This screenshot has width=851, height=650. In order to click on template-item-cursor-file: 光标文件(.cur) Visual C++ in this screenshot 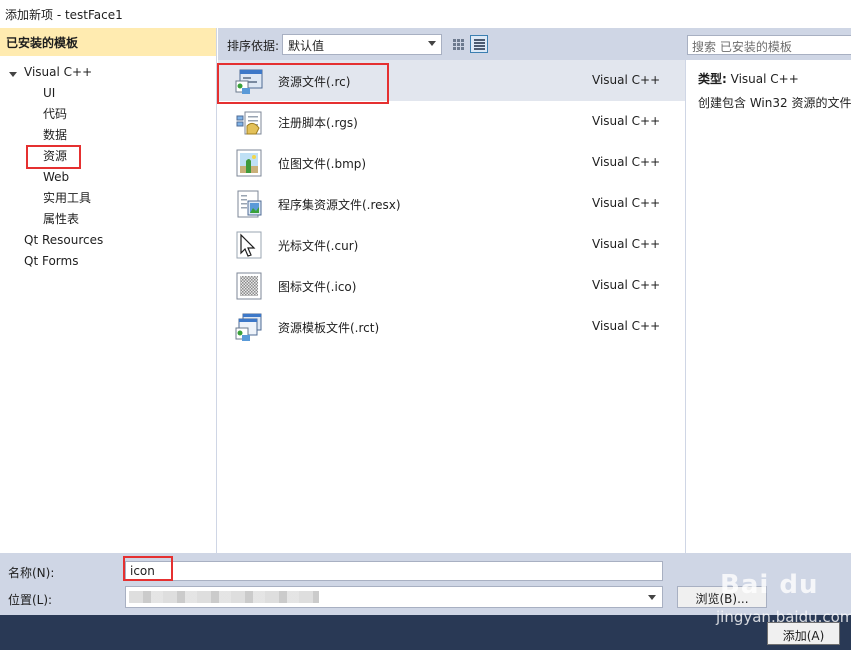, I will do `click(451, 244)`.